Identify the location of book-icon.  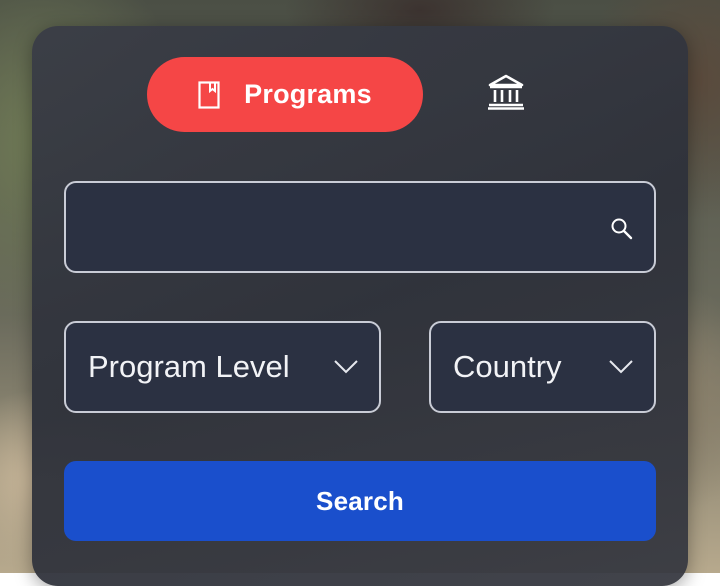
(209, 94).